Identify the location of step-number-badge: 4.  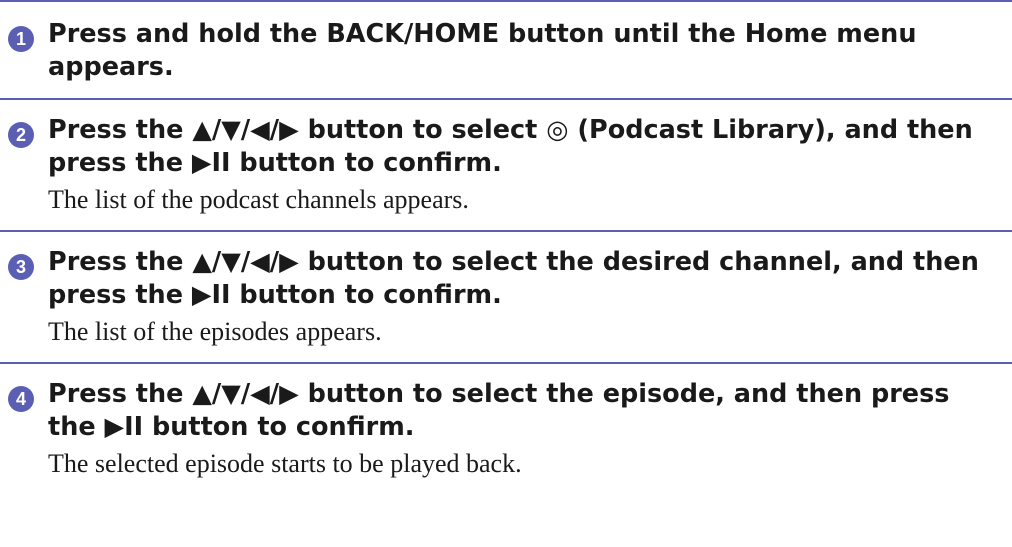
(21, 399).